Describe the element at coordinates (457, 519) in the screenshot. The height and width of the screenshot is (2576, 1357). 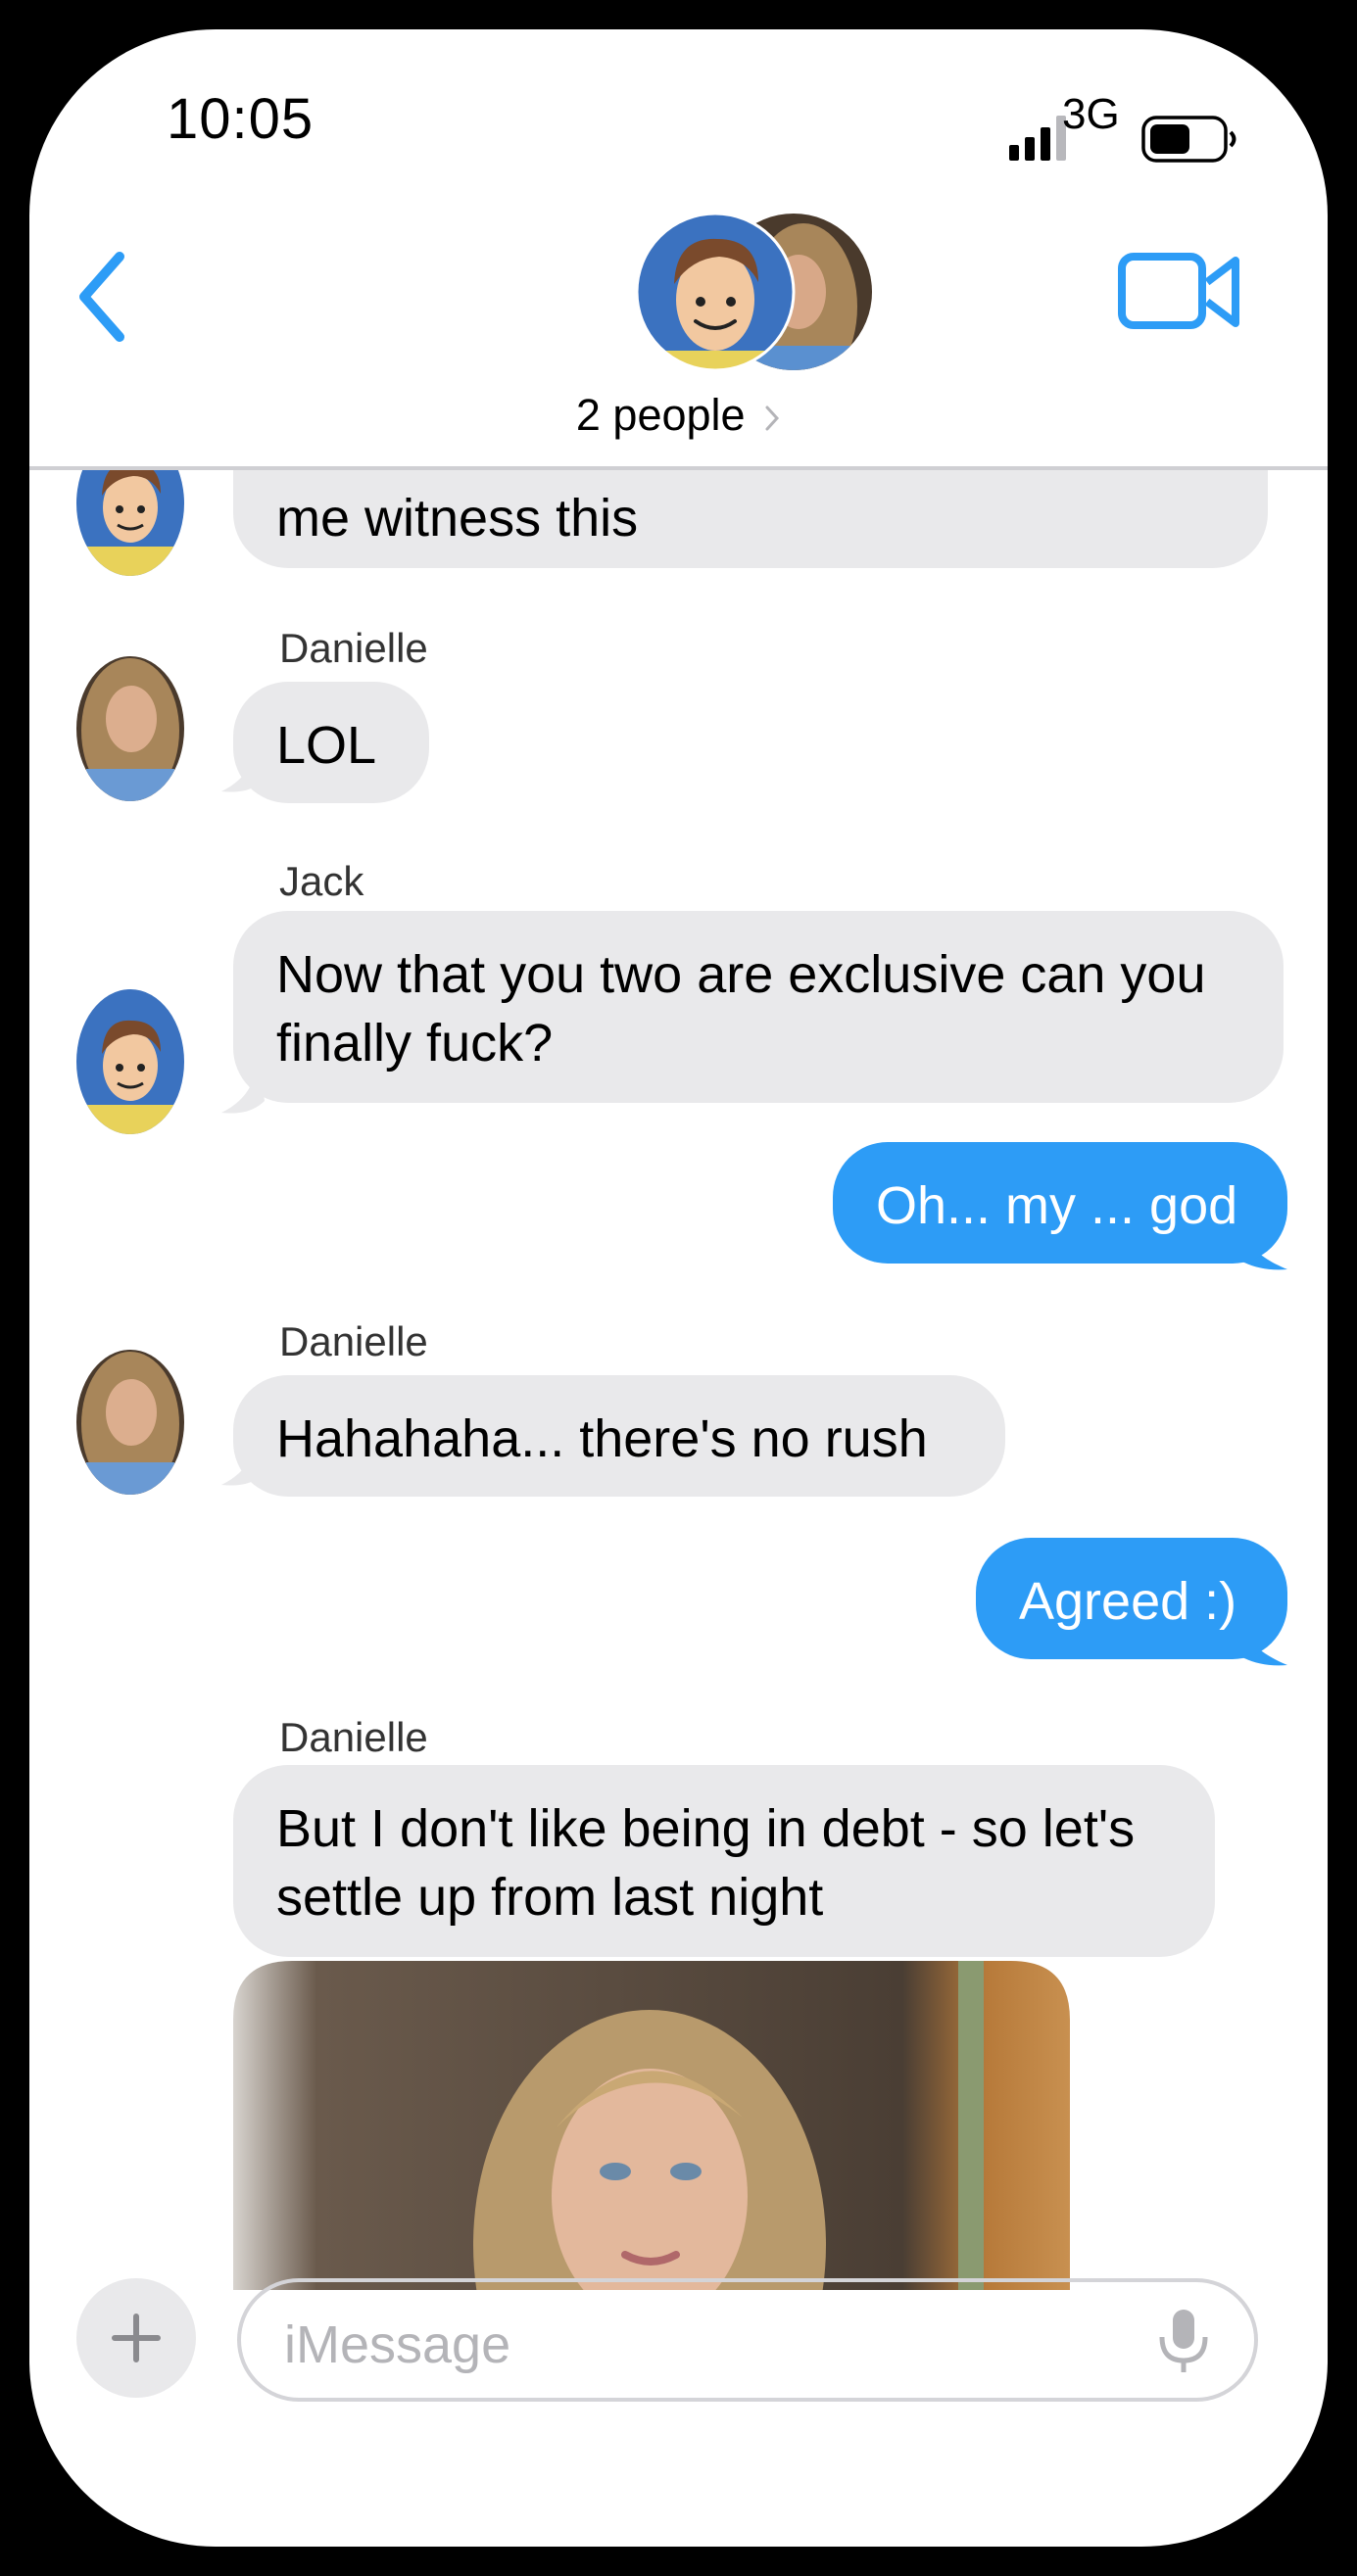
I see `message-text: me witness this` at that location.